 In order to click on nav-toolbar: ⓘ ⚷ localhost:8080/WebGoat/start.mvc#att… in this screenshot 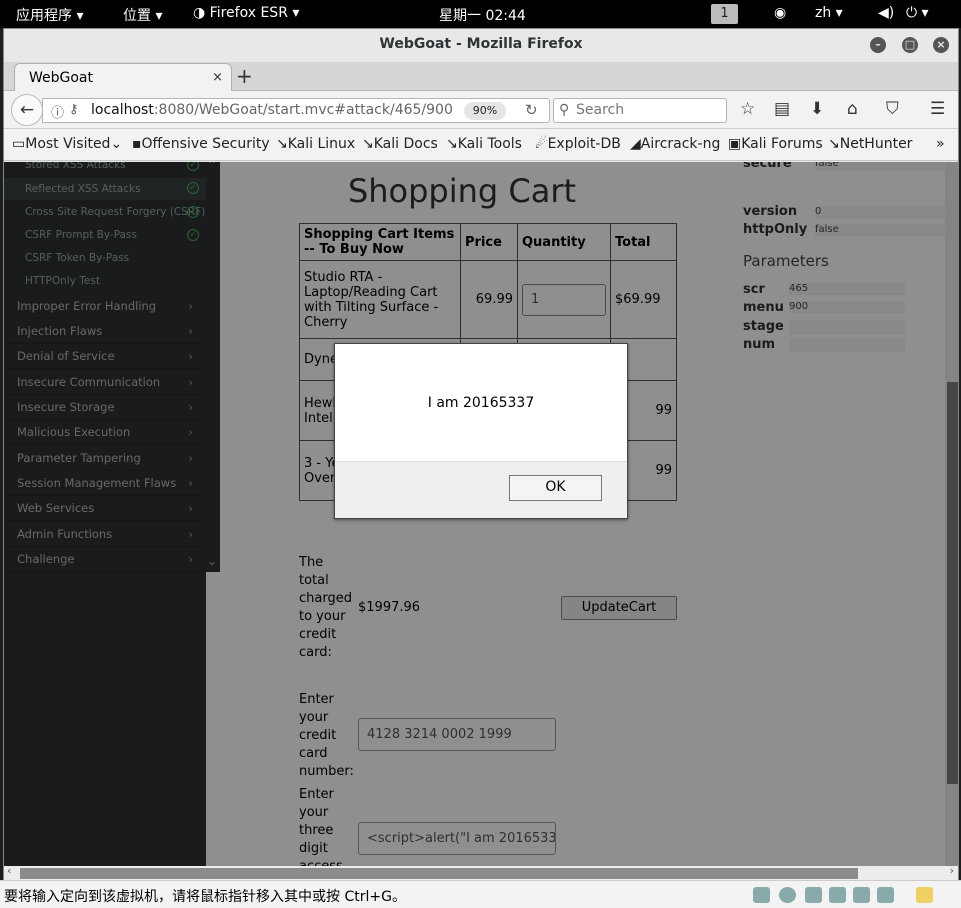, I will do `click(481, 110)`.